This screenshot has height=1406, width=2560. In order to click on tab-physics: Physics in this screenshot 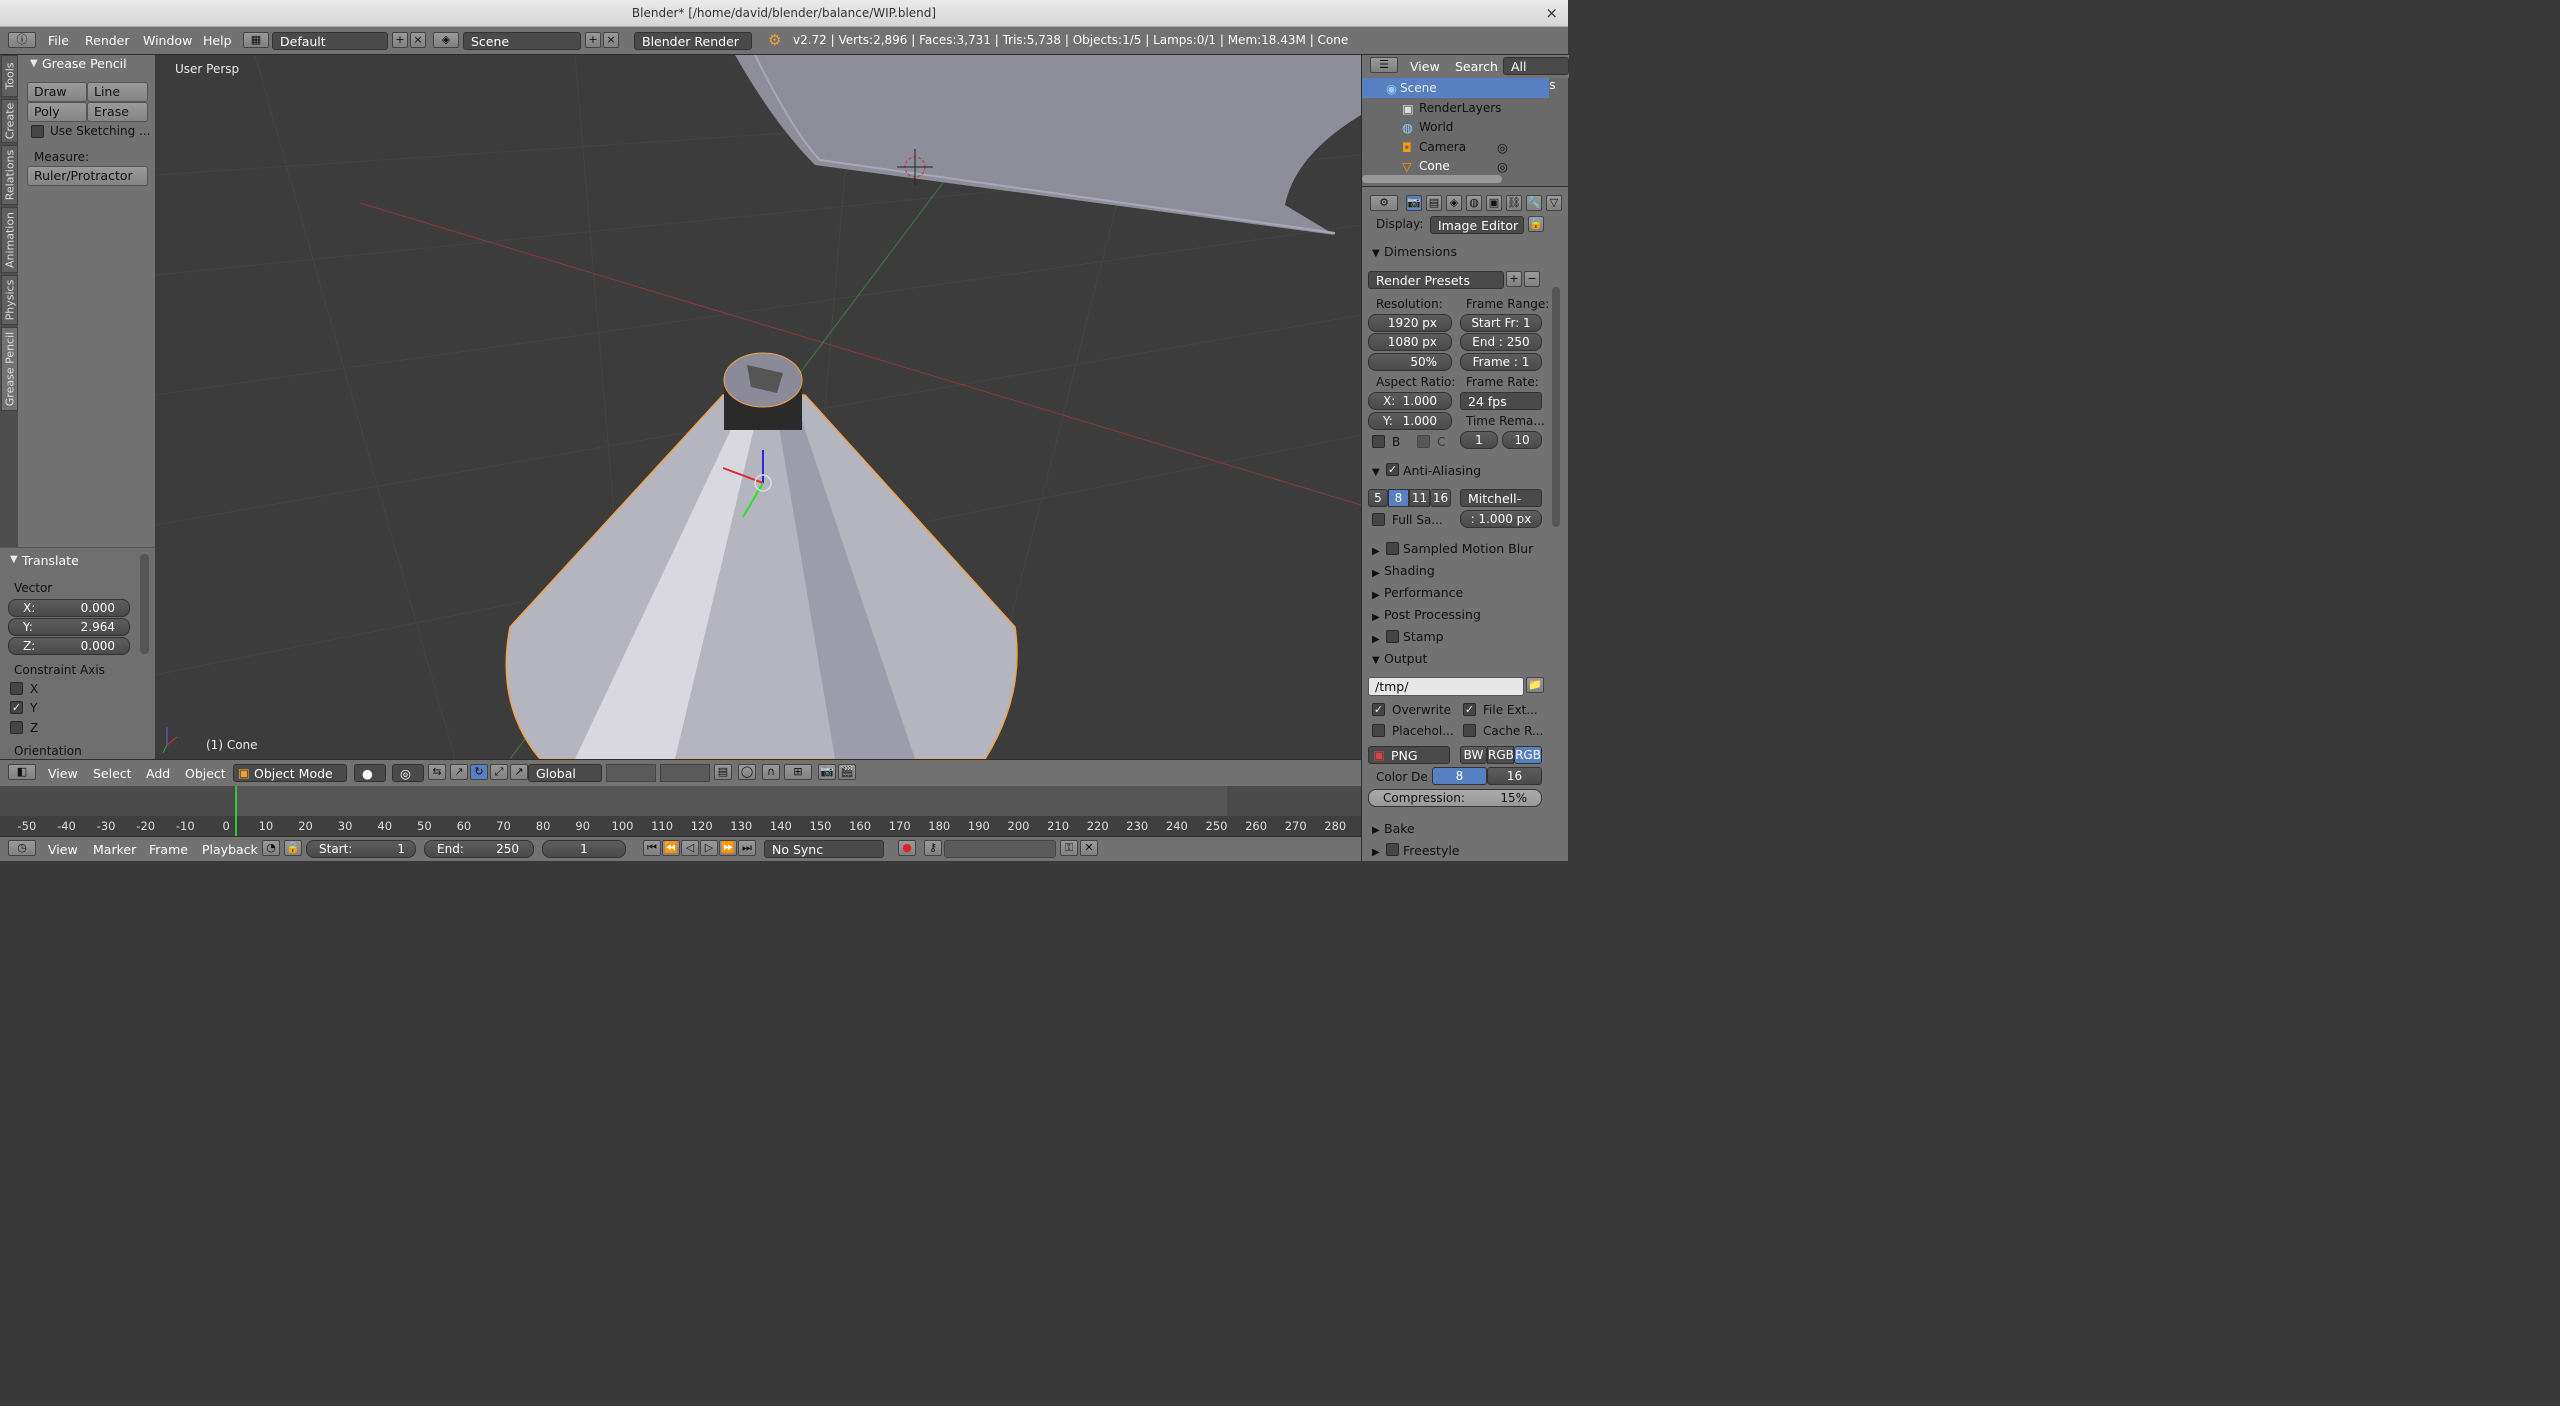, I will do `click(9, 300)`.